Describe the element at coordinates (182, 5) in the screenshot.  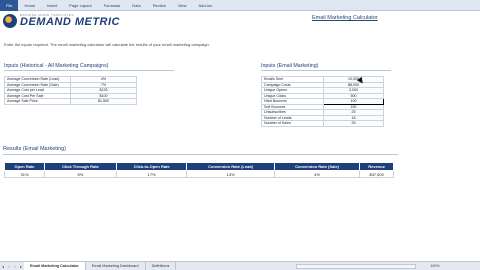
I see `ribbon-tab-view: View` at that location.